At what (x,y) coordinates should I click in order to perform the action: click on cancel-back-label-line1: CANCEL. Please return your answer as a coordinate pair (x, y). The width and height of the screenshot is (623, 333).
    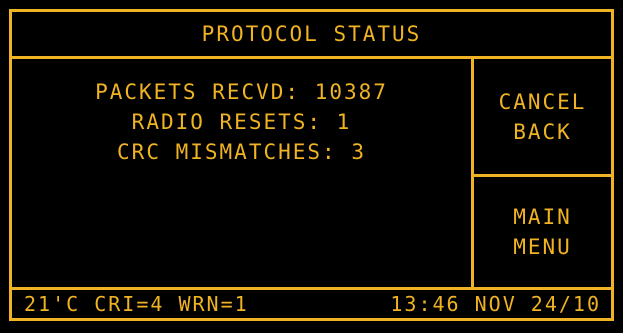
    Looking at the image, I should click on (542, 101).